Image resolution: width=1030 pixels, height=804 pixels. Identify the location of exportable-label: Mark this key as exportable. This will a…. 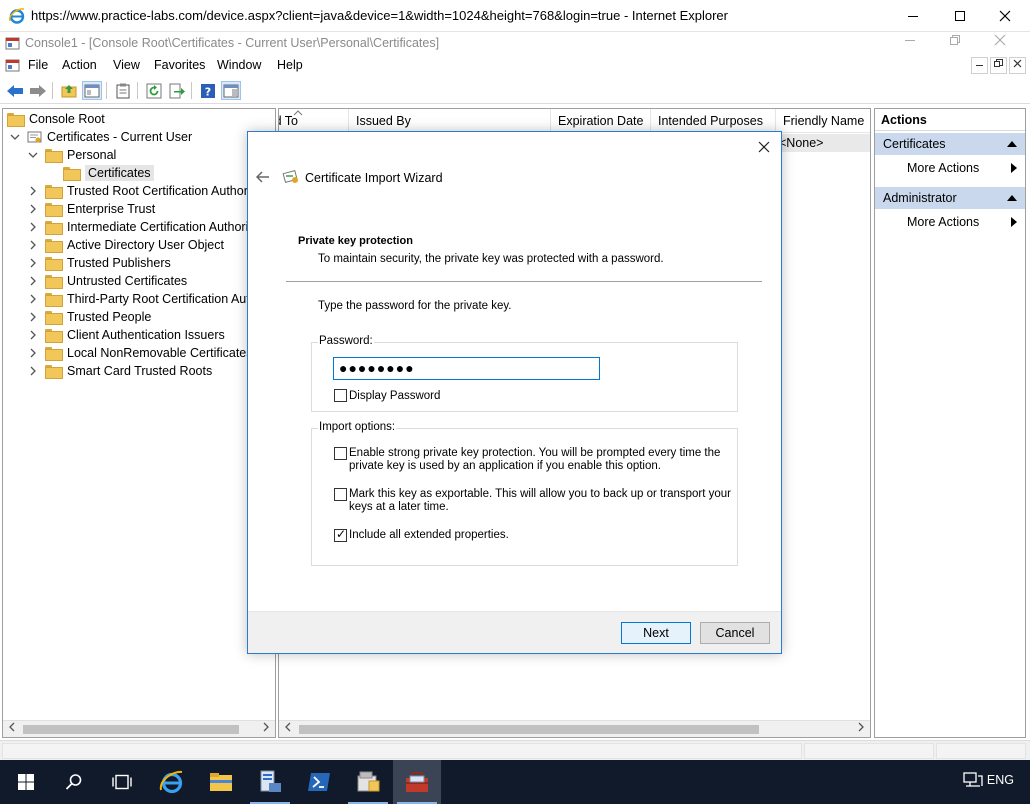
(540, 501).